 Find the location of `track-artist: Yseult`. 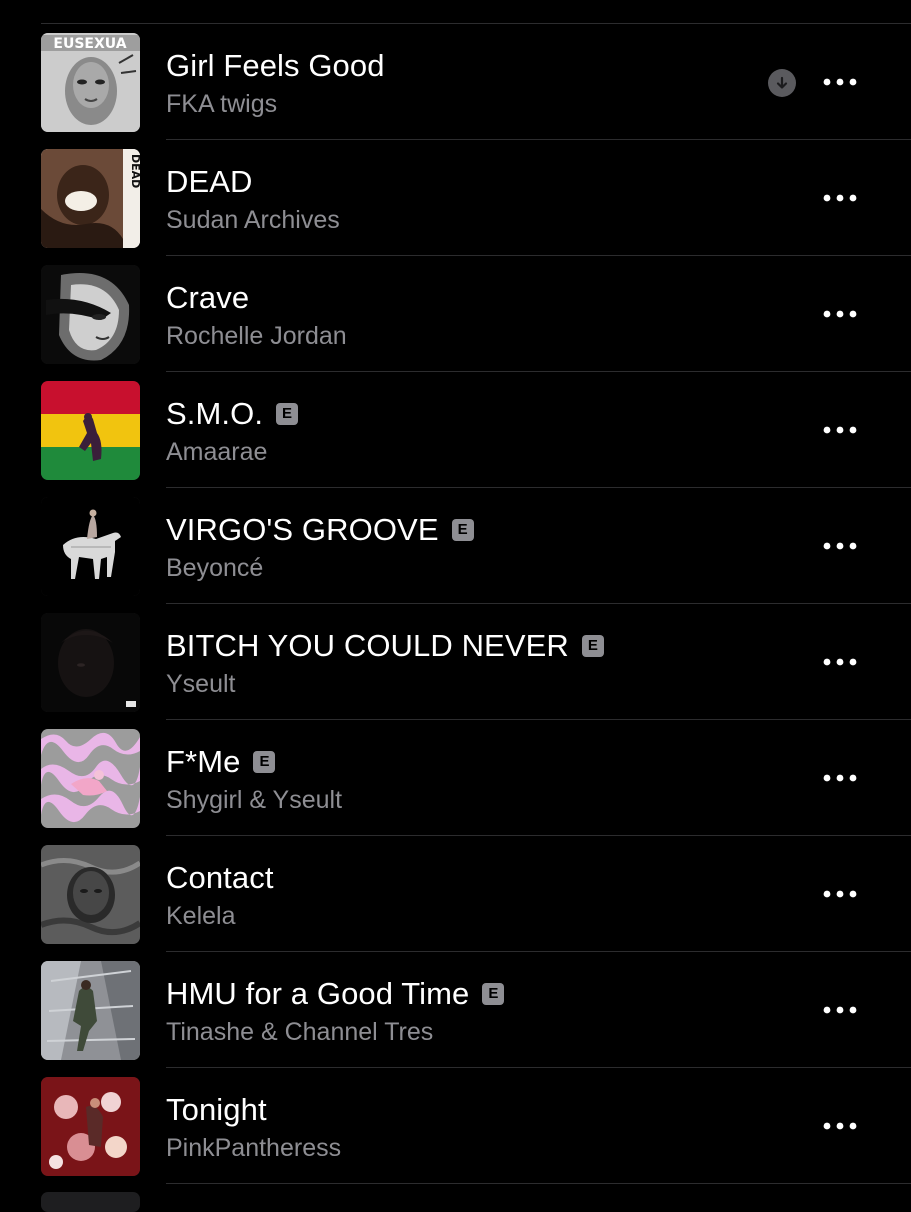

track-artist: Yseult is located at coordinates (201, 684).